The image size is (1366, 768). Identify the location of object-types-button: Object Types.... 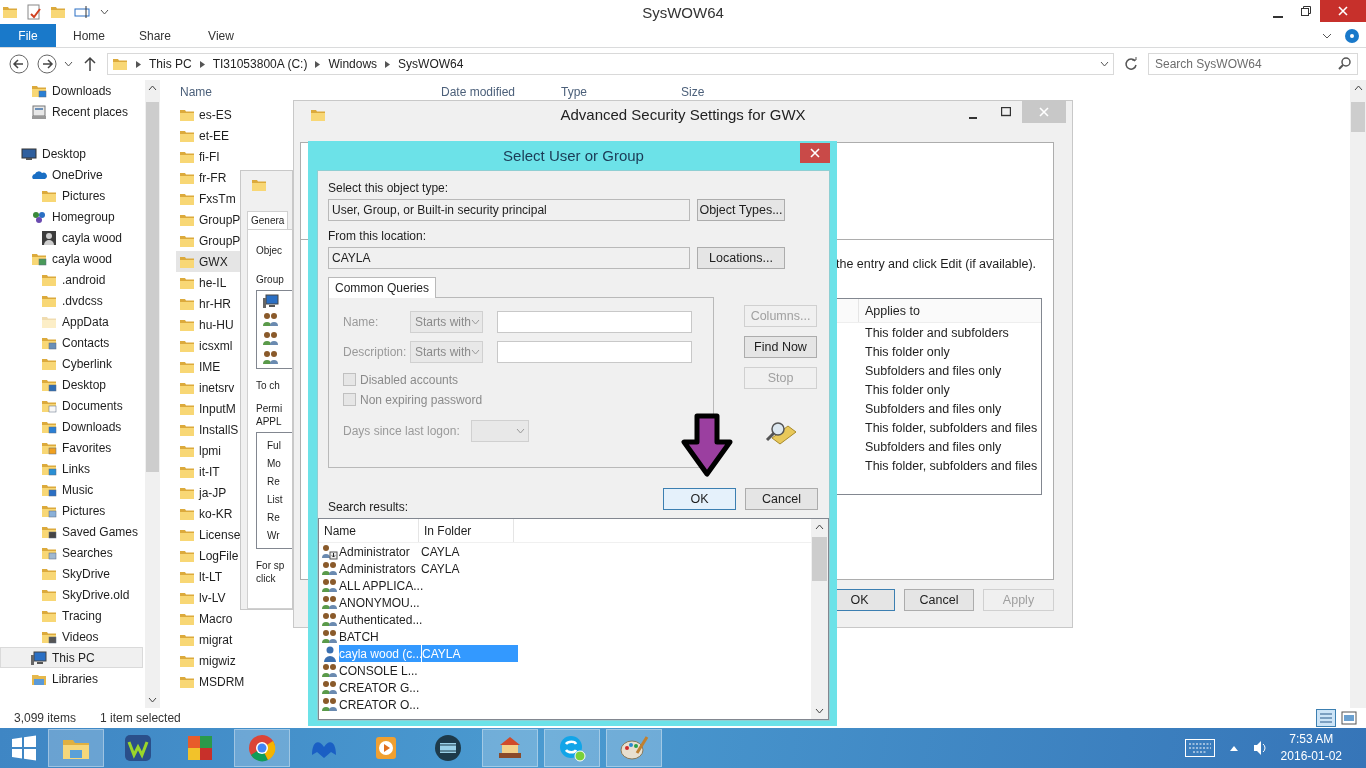
(741, 210).